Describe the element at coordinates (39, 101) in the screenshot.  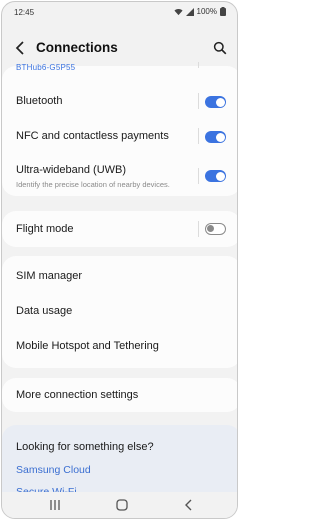
I see `settings-row-label: Bluetooth` at that location.